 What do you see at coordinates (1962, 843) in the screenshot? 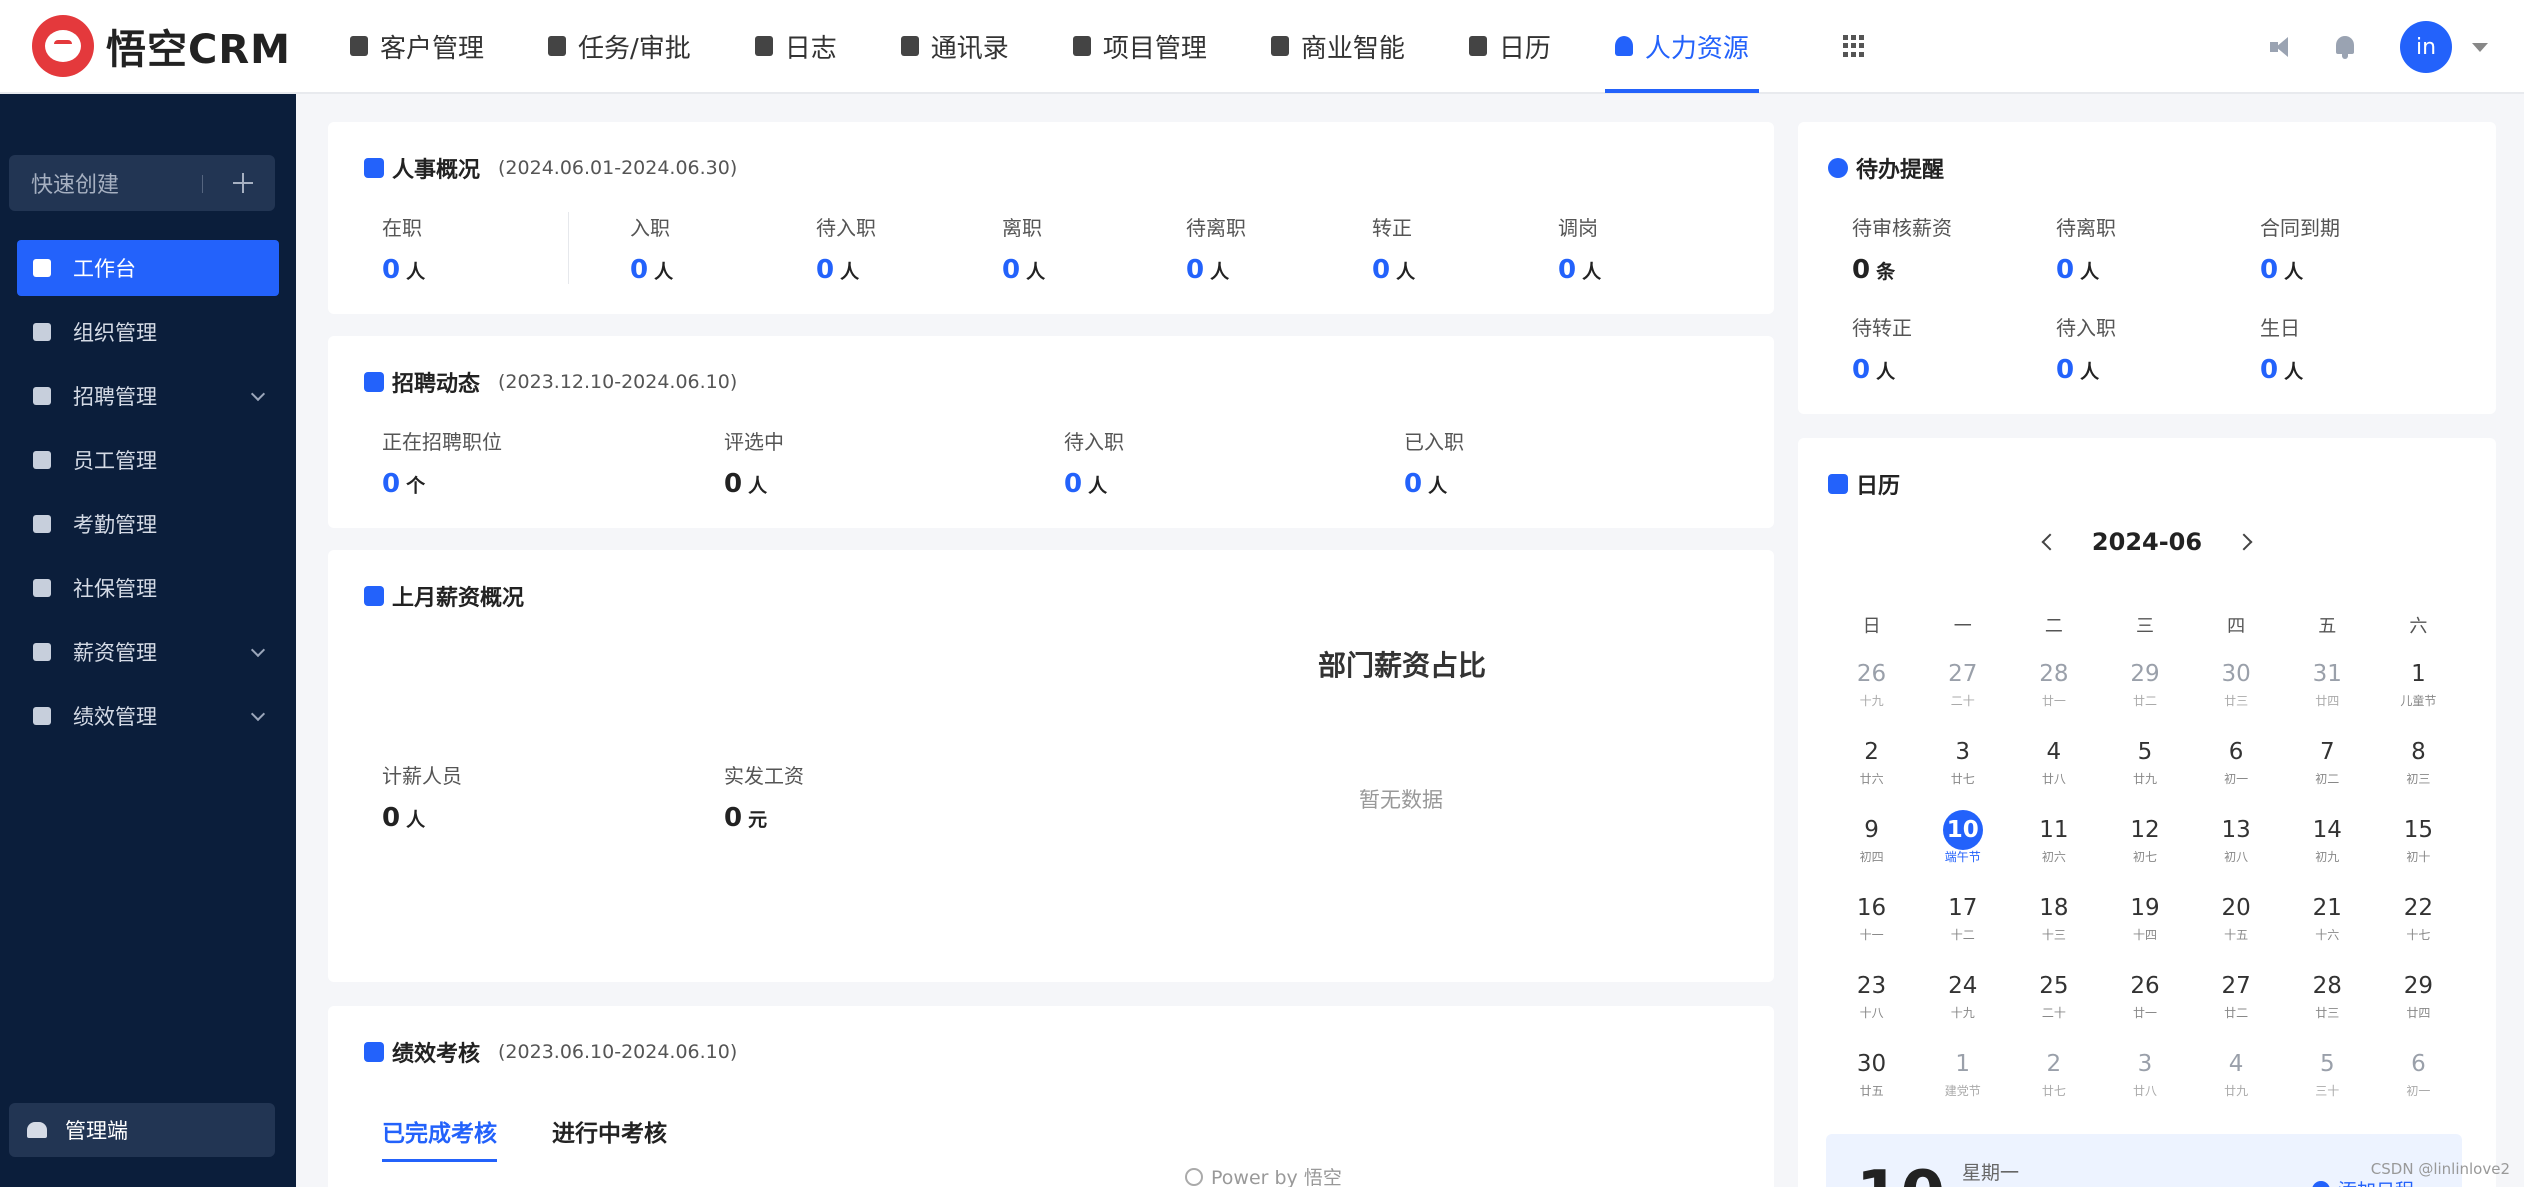
I see `calendar-day-today: 10 端午节` at bounding box center [1962, 843].